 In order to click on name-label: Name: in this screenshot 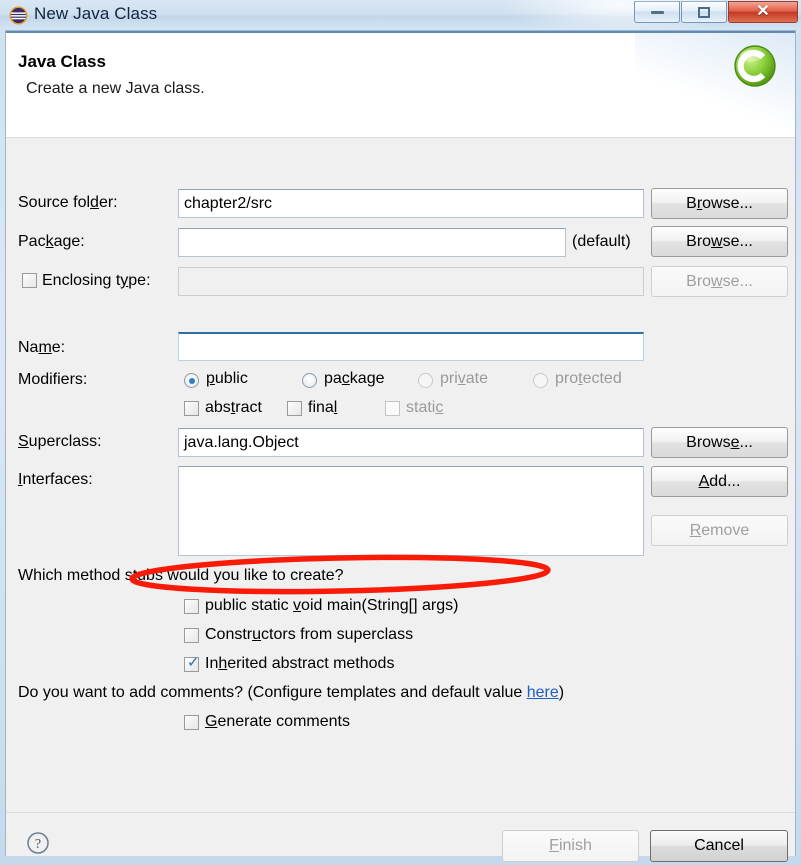, I will do `click(42, 347)`.